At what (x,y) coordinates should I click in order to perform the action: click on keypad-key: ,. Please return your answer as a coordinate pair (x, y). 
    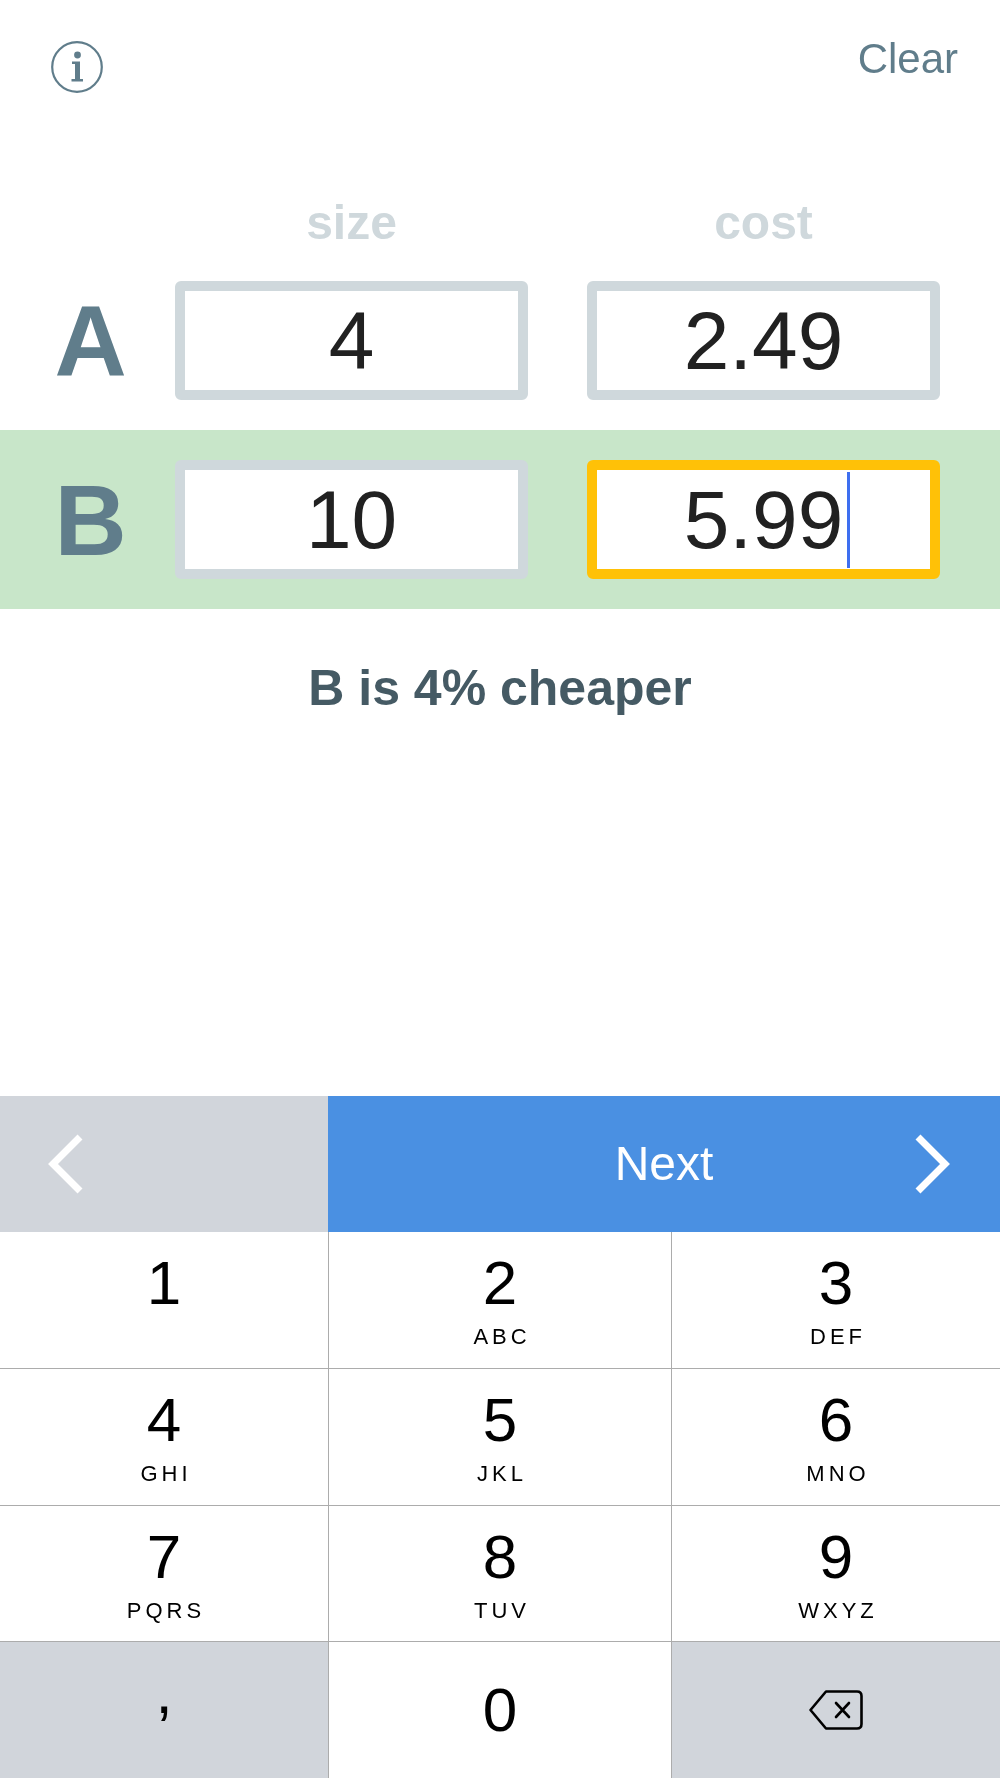
    Looking at the image, I should click on (164, 1710).